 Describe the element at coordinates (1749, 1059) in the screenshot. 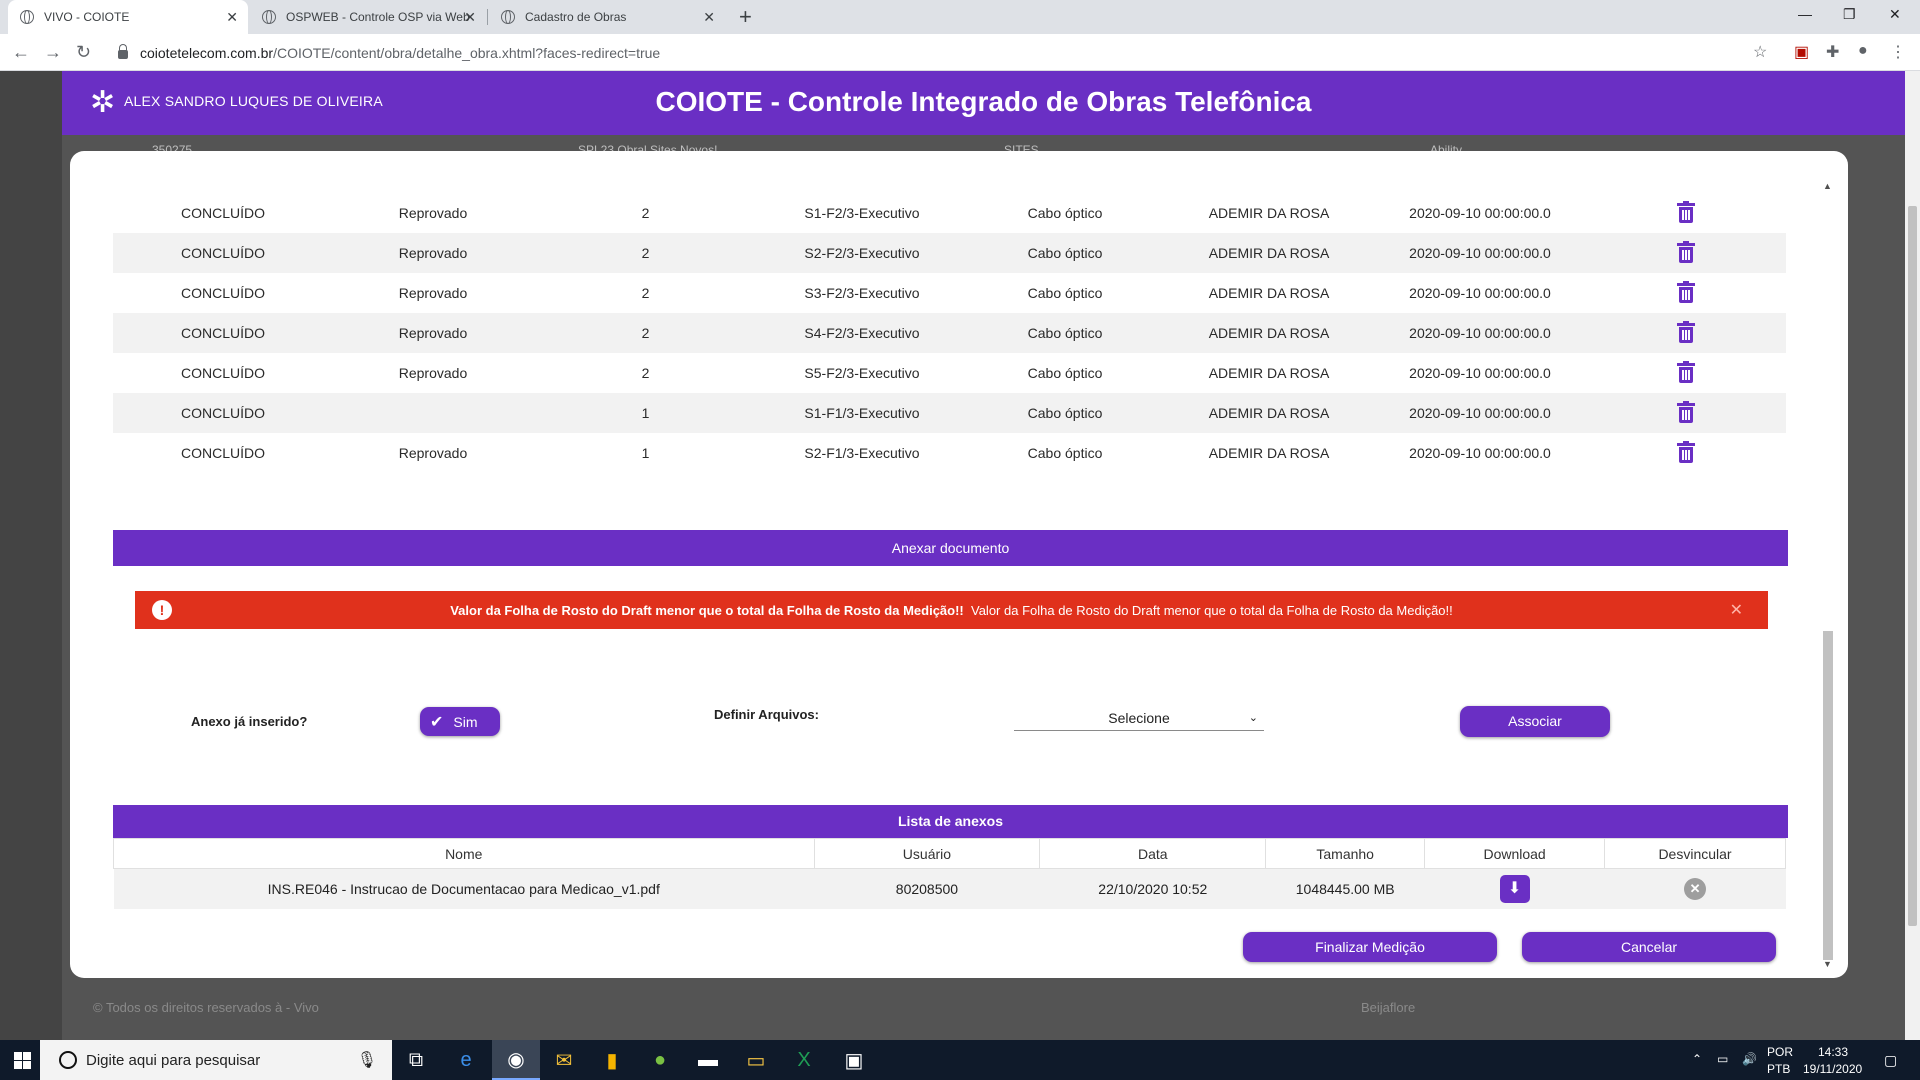

I see `volume-icon: 🔊` at that location.